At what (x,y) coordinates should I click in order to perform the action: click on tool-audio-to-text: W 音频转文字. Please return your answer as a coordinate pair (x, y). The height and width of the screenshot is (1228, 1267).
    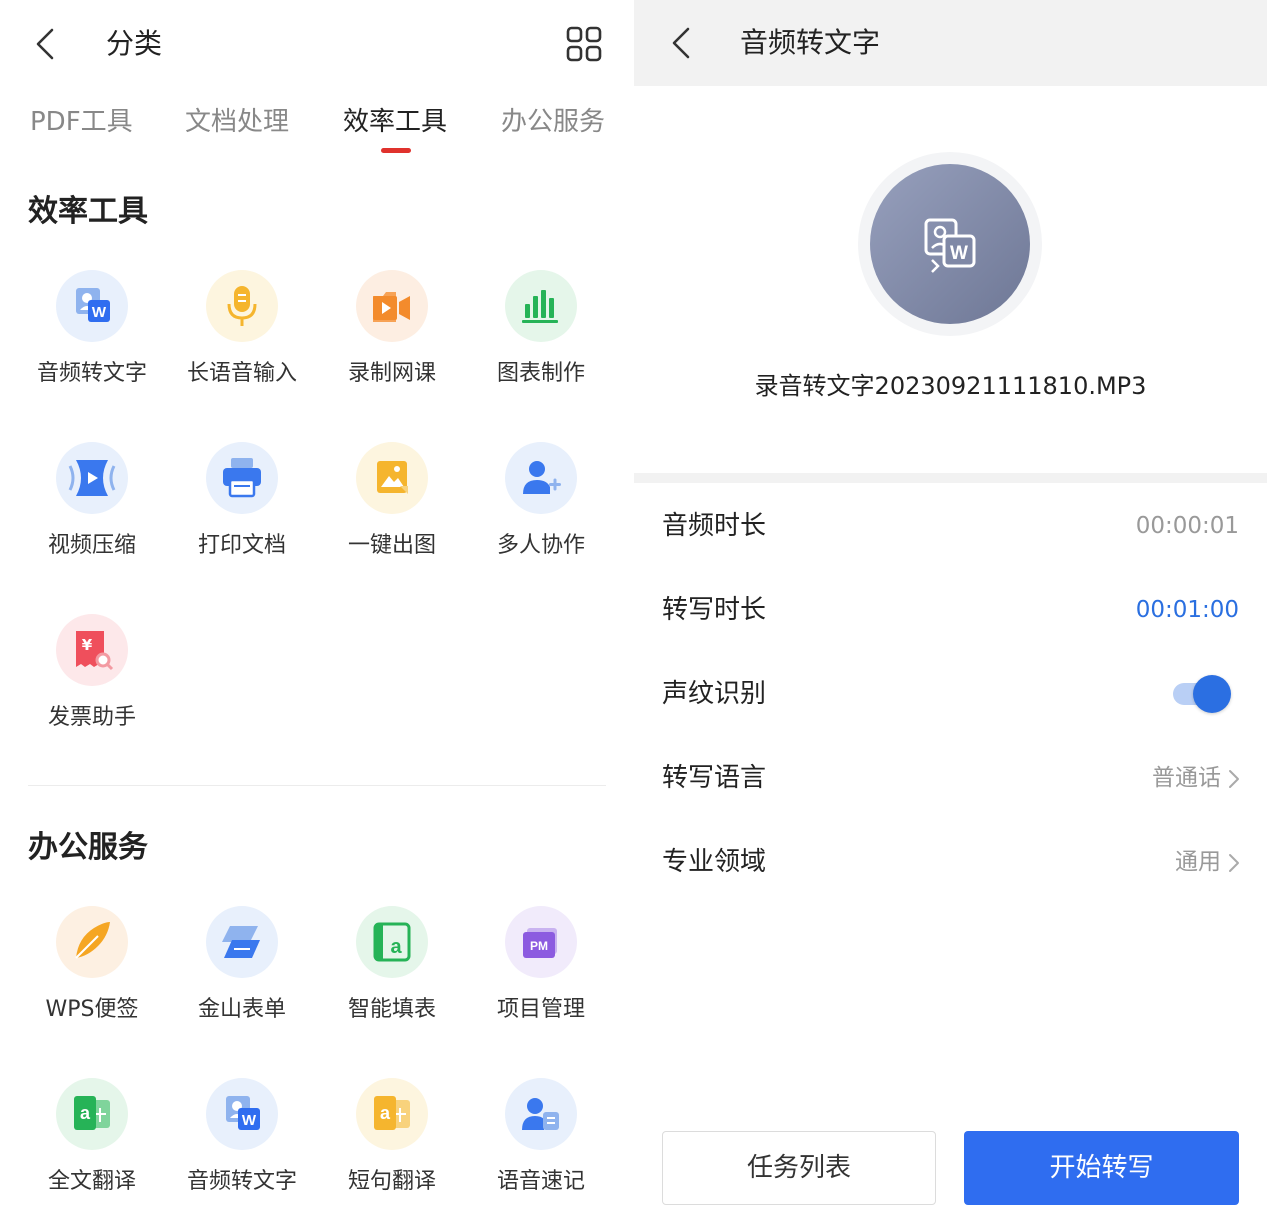
    Looking at the image, I should click on (92, 340).